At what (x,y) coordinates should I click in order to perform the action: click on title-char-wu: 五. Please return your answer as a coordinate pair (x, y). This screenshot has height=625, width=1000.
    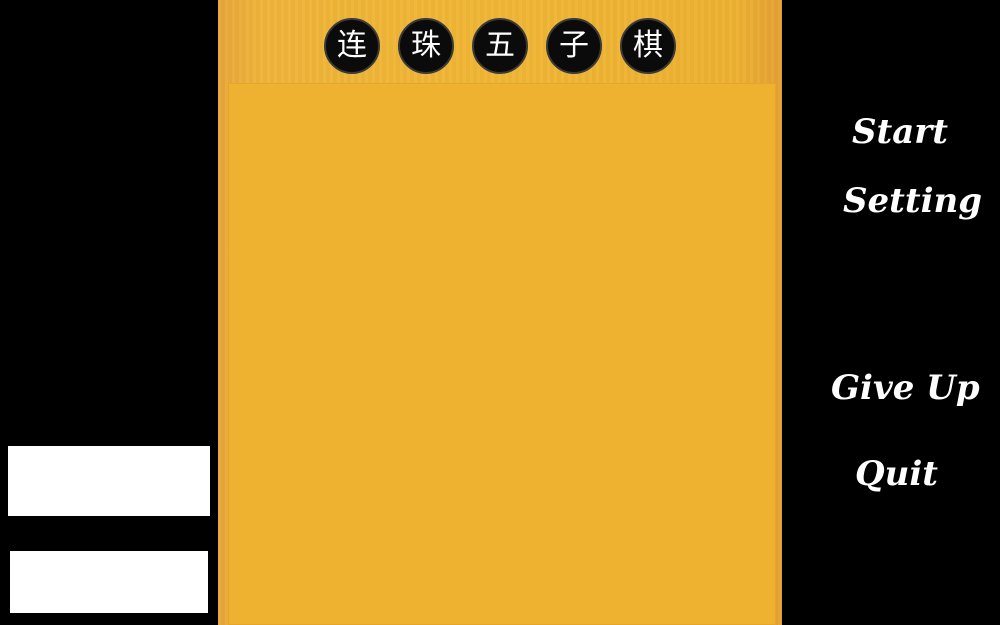
    Looking at the image, I should click on (500, 46).